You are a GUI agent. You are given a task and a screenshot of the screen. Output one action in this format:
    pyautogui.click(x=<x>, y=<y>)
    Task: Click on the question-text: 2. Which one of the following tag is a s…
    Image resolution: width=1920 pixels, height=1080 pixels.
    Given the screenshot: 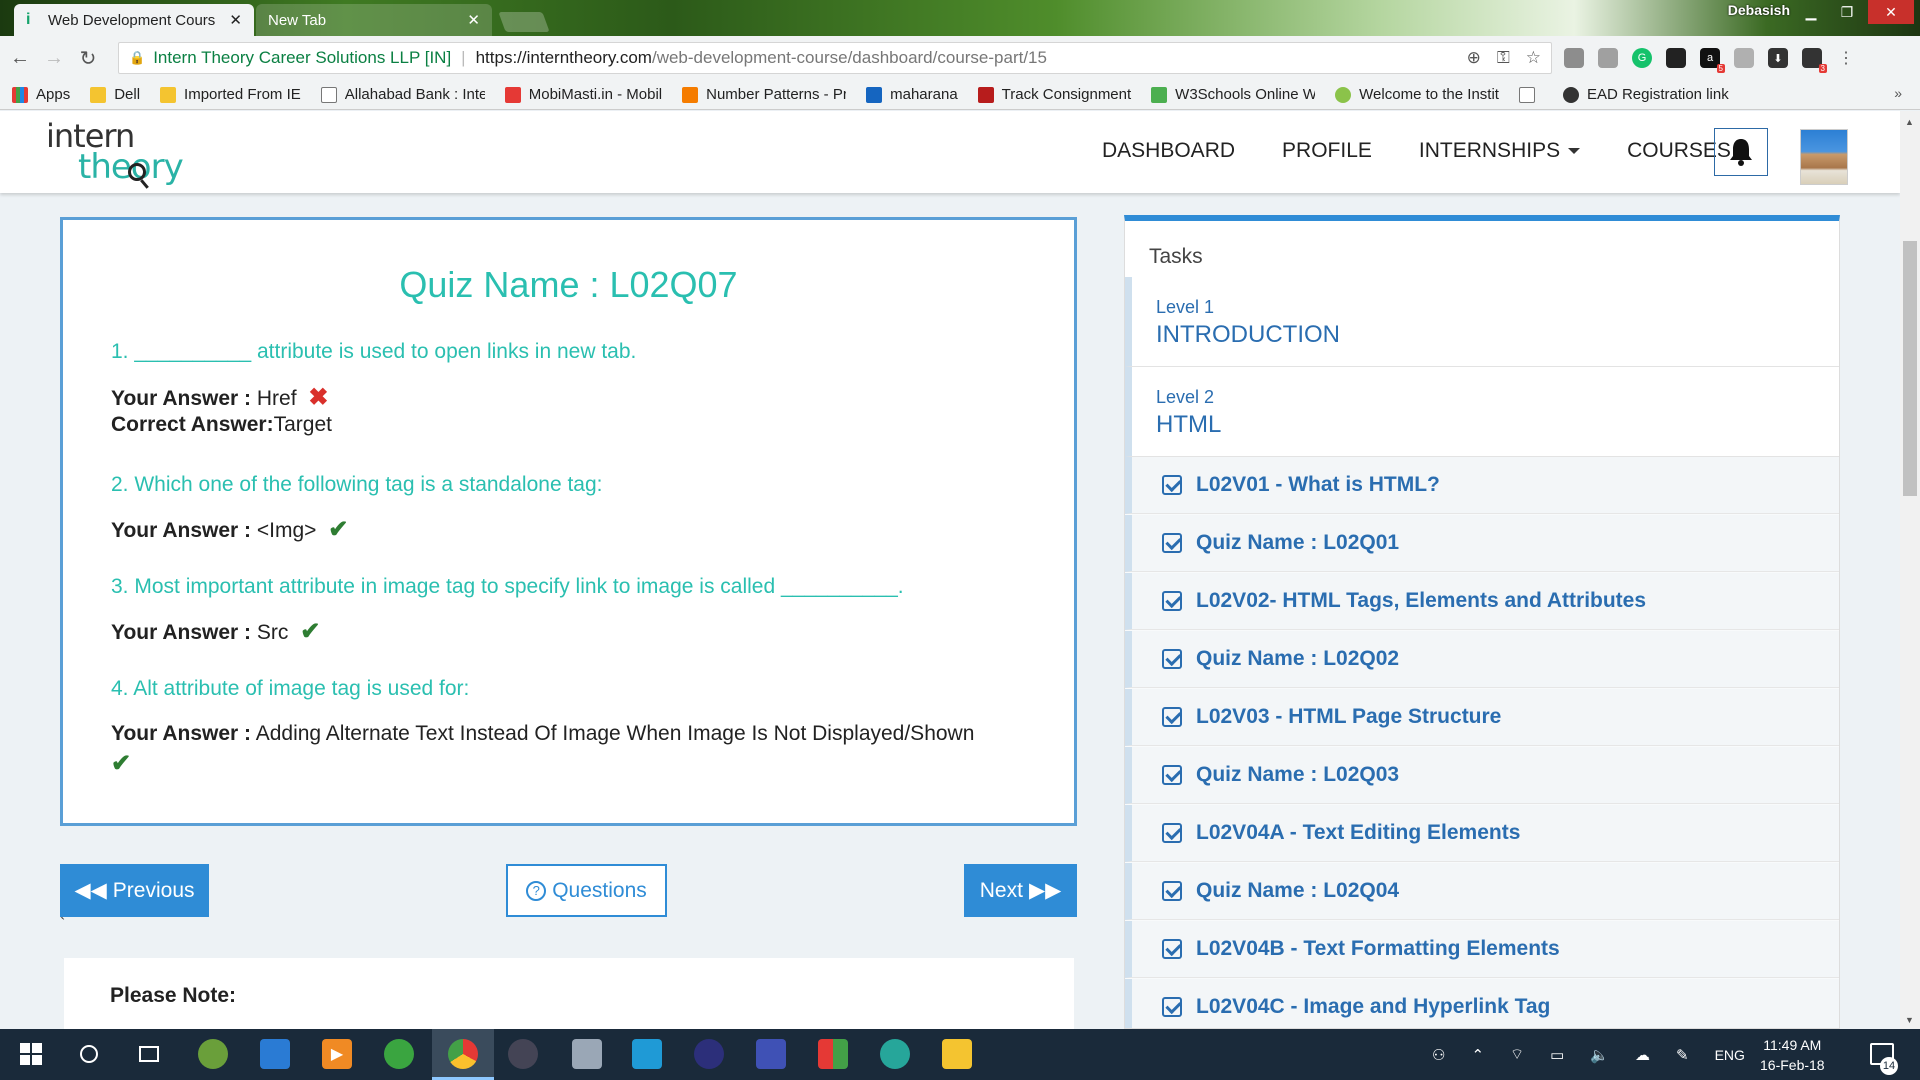 What is the action you would take?
    pyautogui.click(x=357, y=484)
    